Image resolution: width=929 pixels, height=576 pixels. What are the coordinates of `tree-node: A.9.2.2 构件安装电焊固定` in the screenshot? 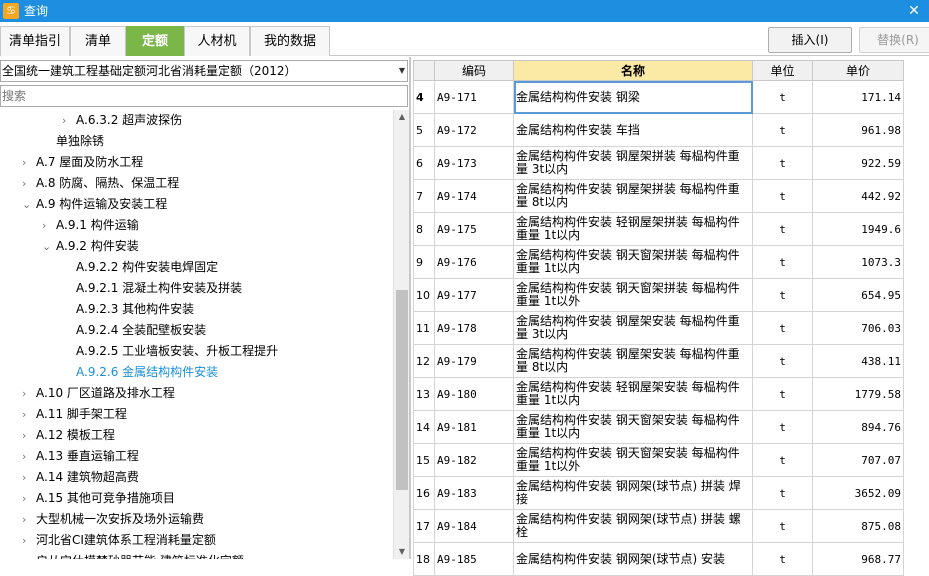 It's located at (147, 267).